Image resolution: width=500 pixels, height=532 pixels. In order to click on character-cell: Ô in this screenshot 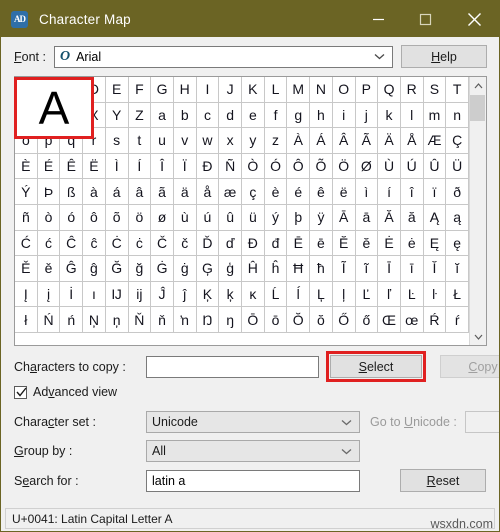, I will do `click(299, 166)`.